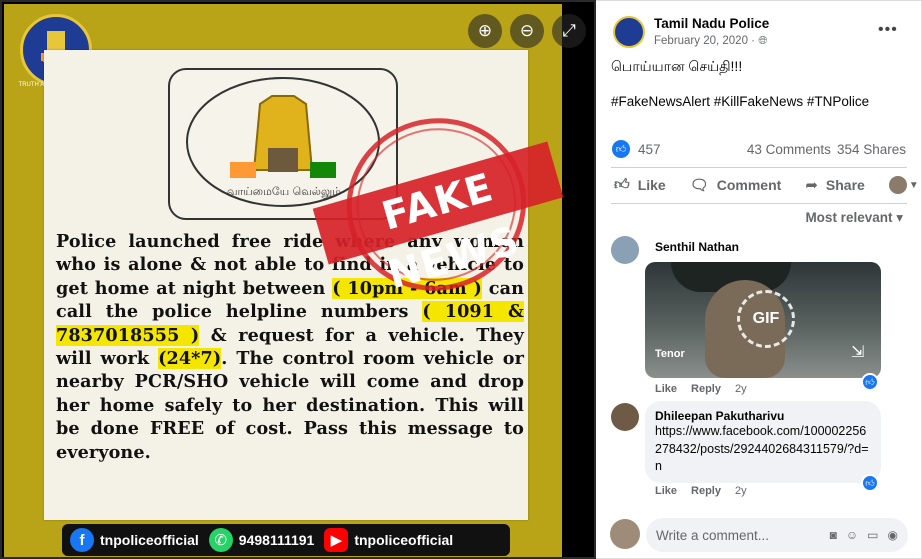  I want to click on post-date: February 20, 2020 · 🌐︎, so click(710, 41).